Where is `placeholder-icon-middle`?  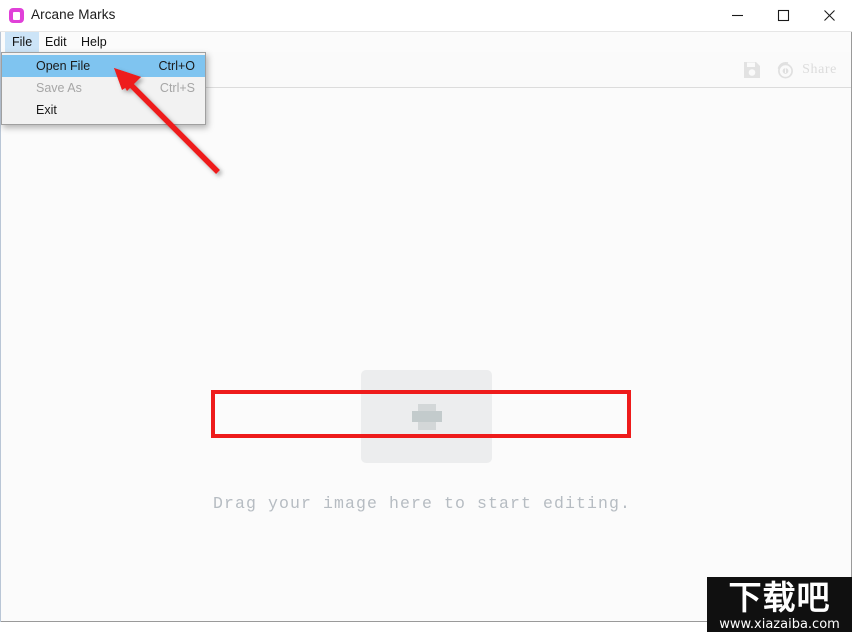 placeholder-icon-middle is located at coordinates (426, 416).